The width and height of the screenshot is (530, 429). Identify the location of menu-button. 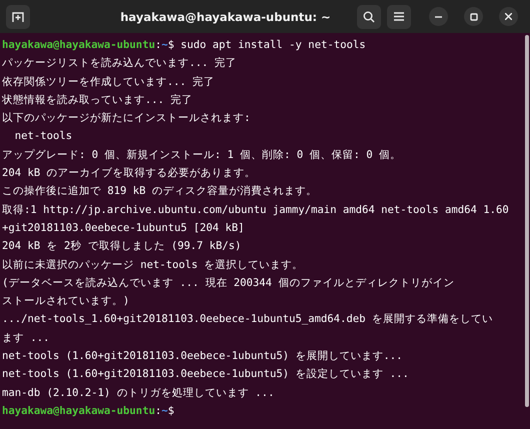
(399, 16).